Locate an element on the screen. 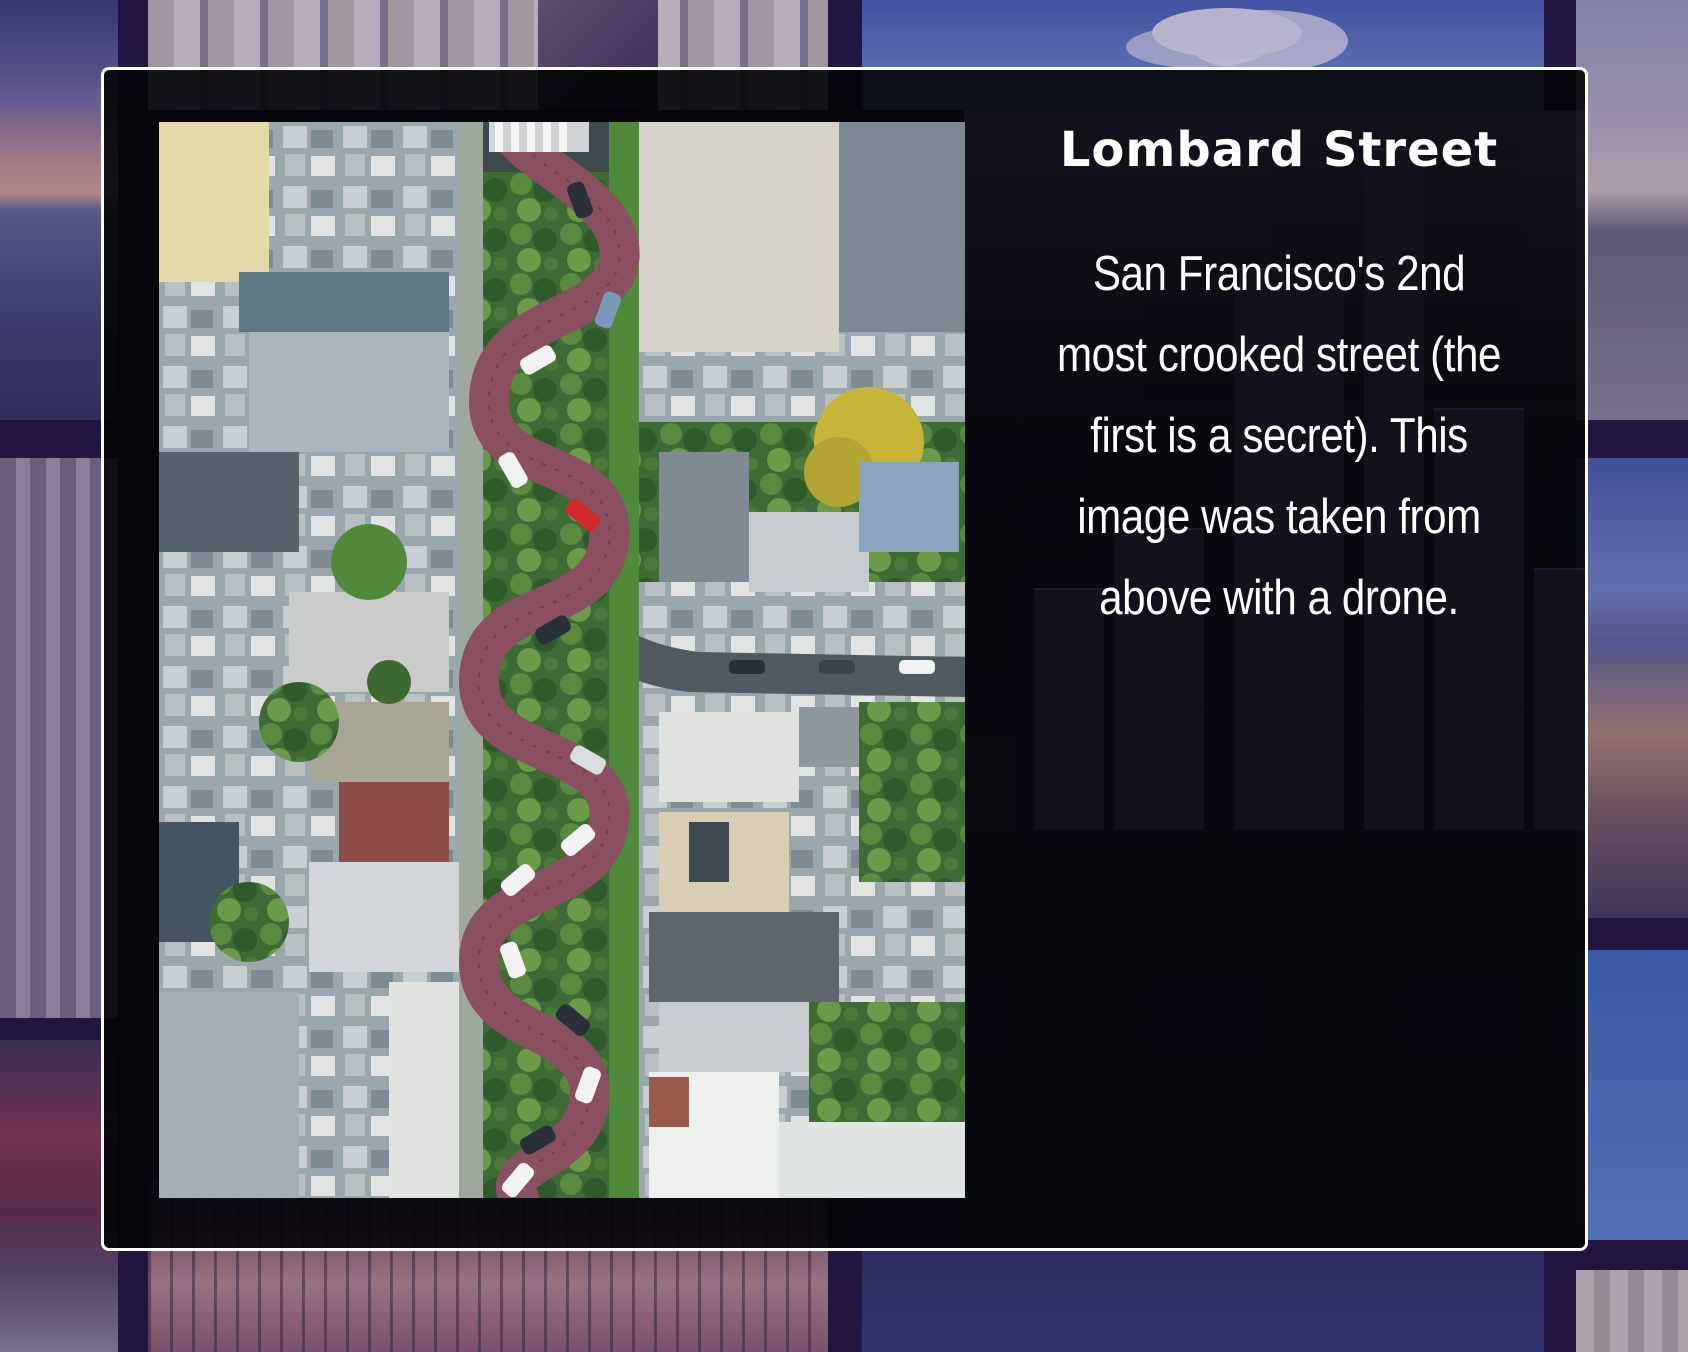 This screenshot has width=1688, height=1352. photo-title: Lombard Street is located at coordinates (1279, 150).